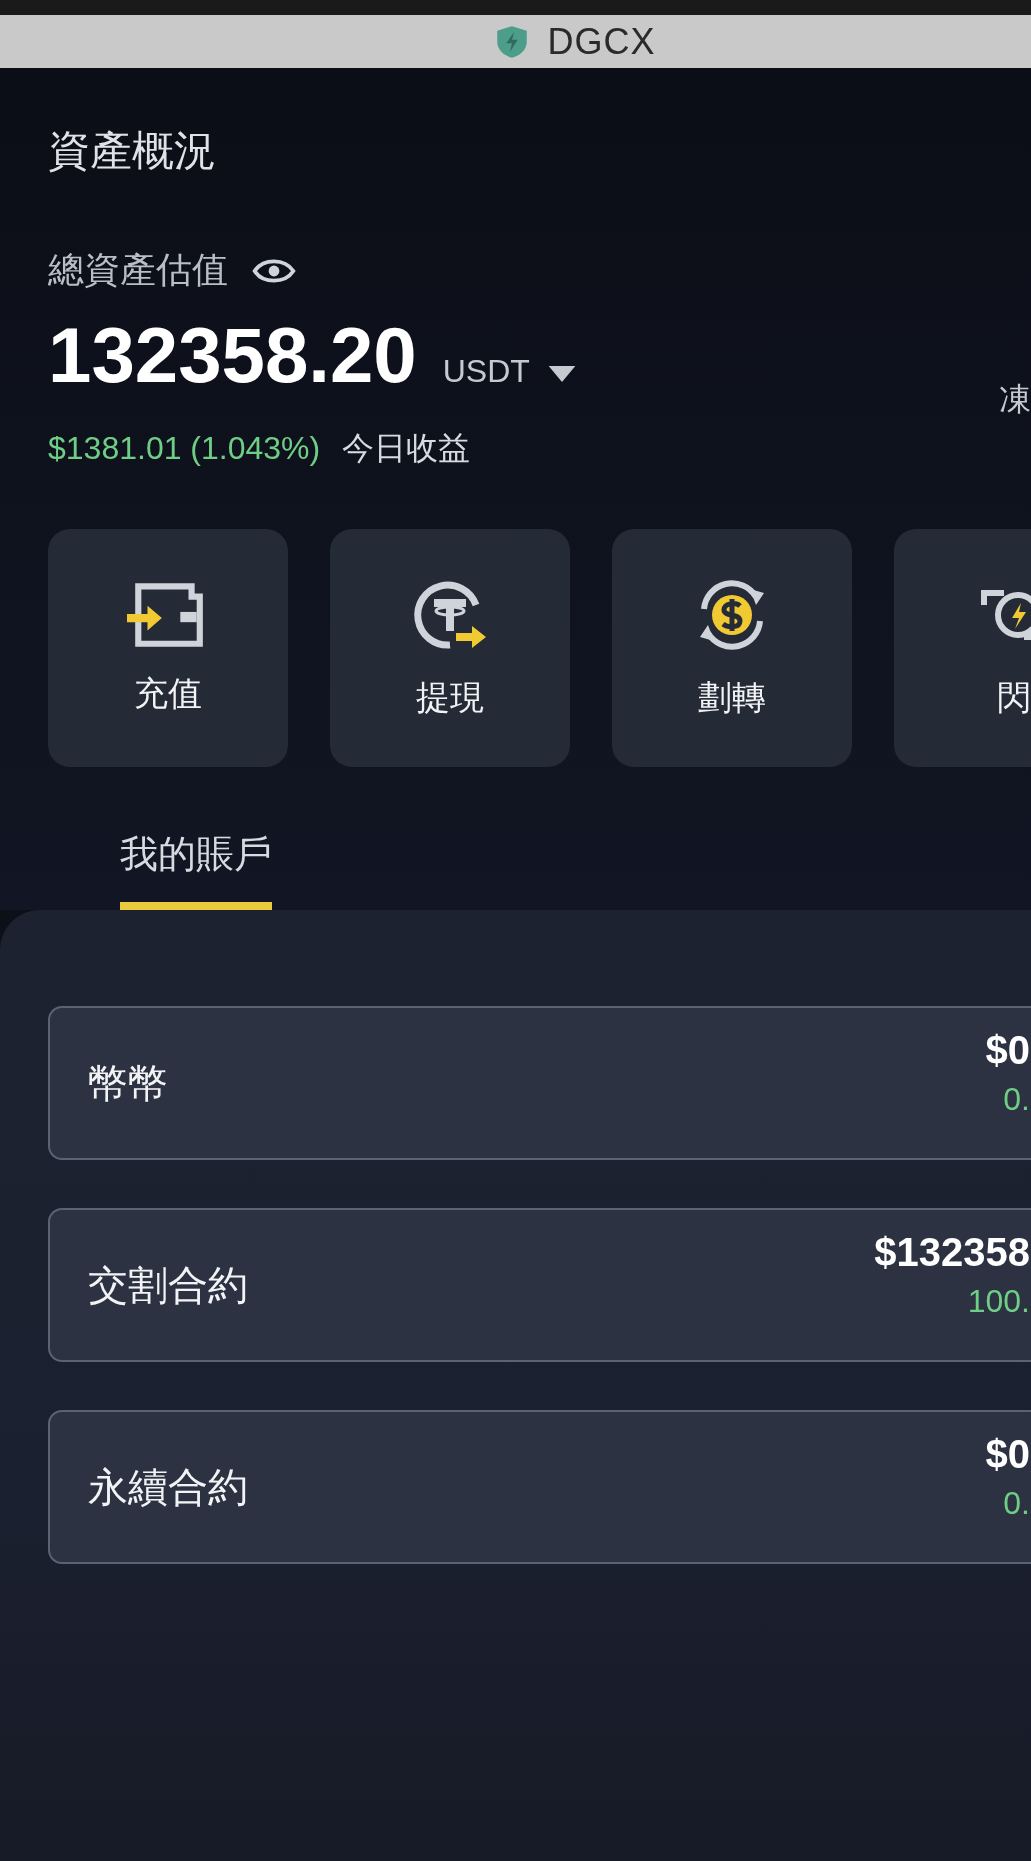 The height and width of the screenshot is (1861, 1031). I want to click on daily-profit-label: 今日收益, so click(406, 448).